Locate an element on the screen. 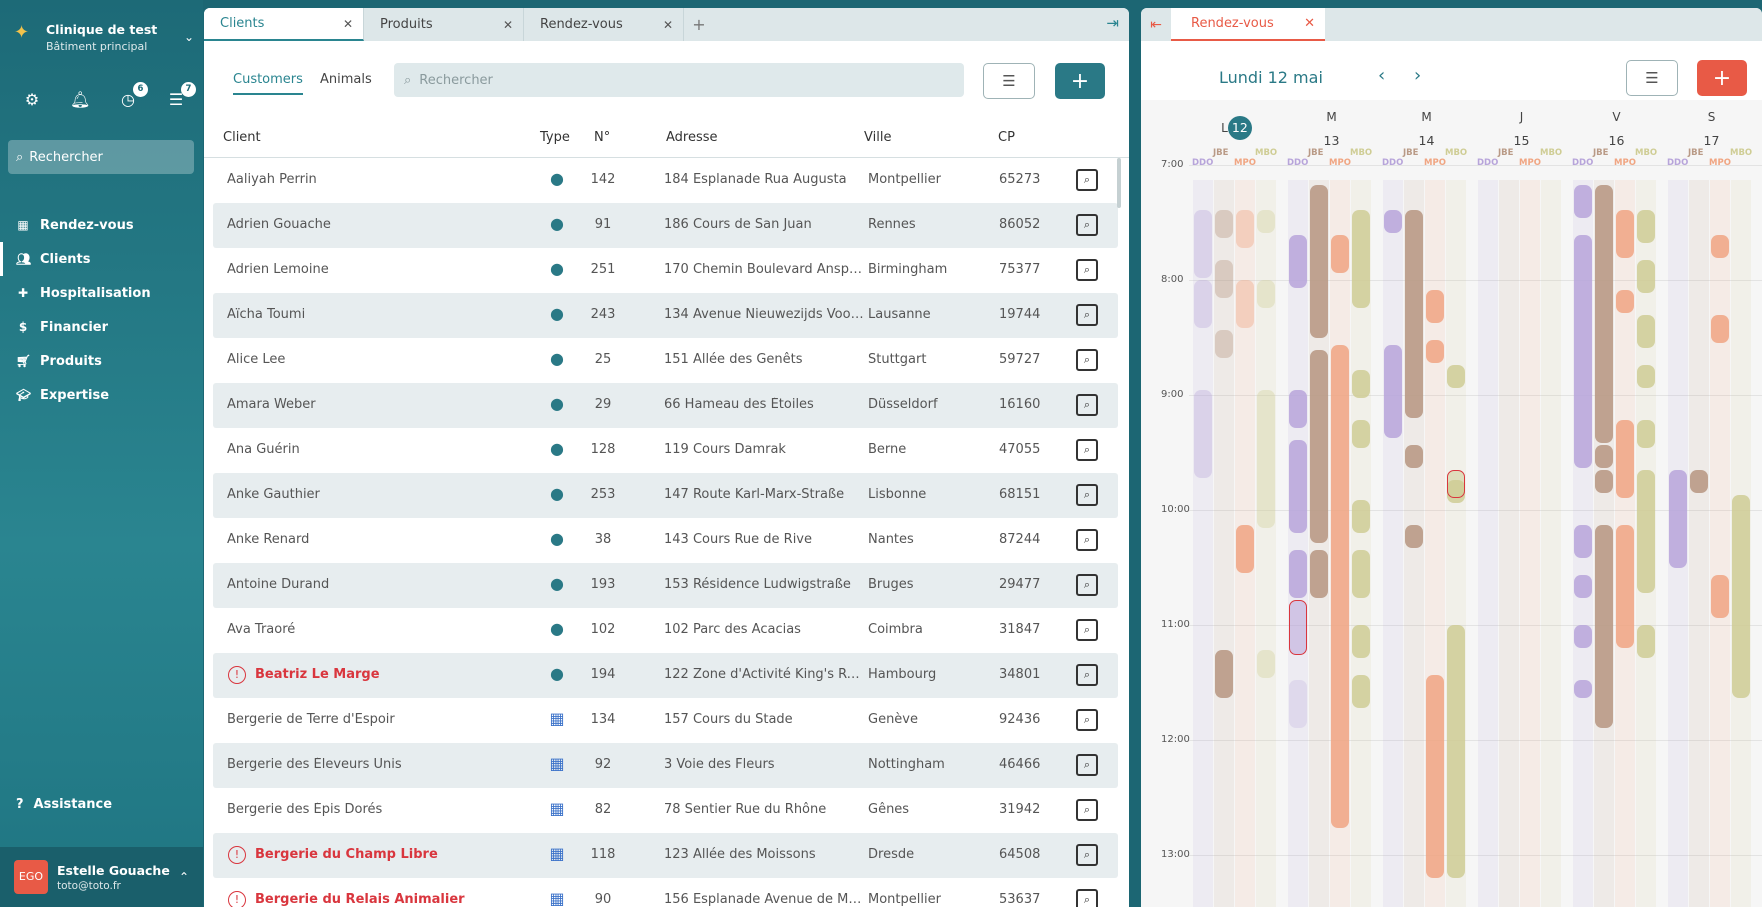  day-header: L 12 is located at coordinates (1236, 125).